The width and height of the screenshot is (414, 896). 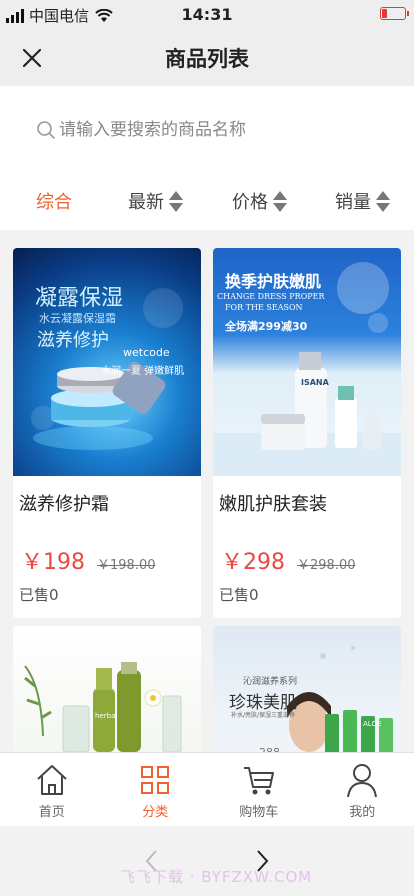 What do you see at coordinates (155, 780) in the screenshot?
I see `category-icon` at bounding box center [155, 780].